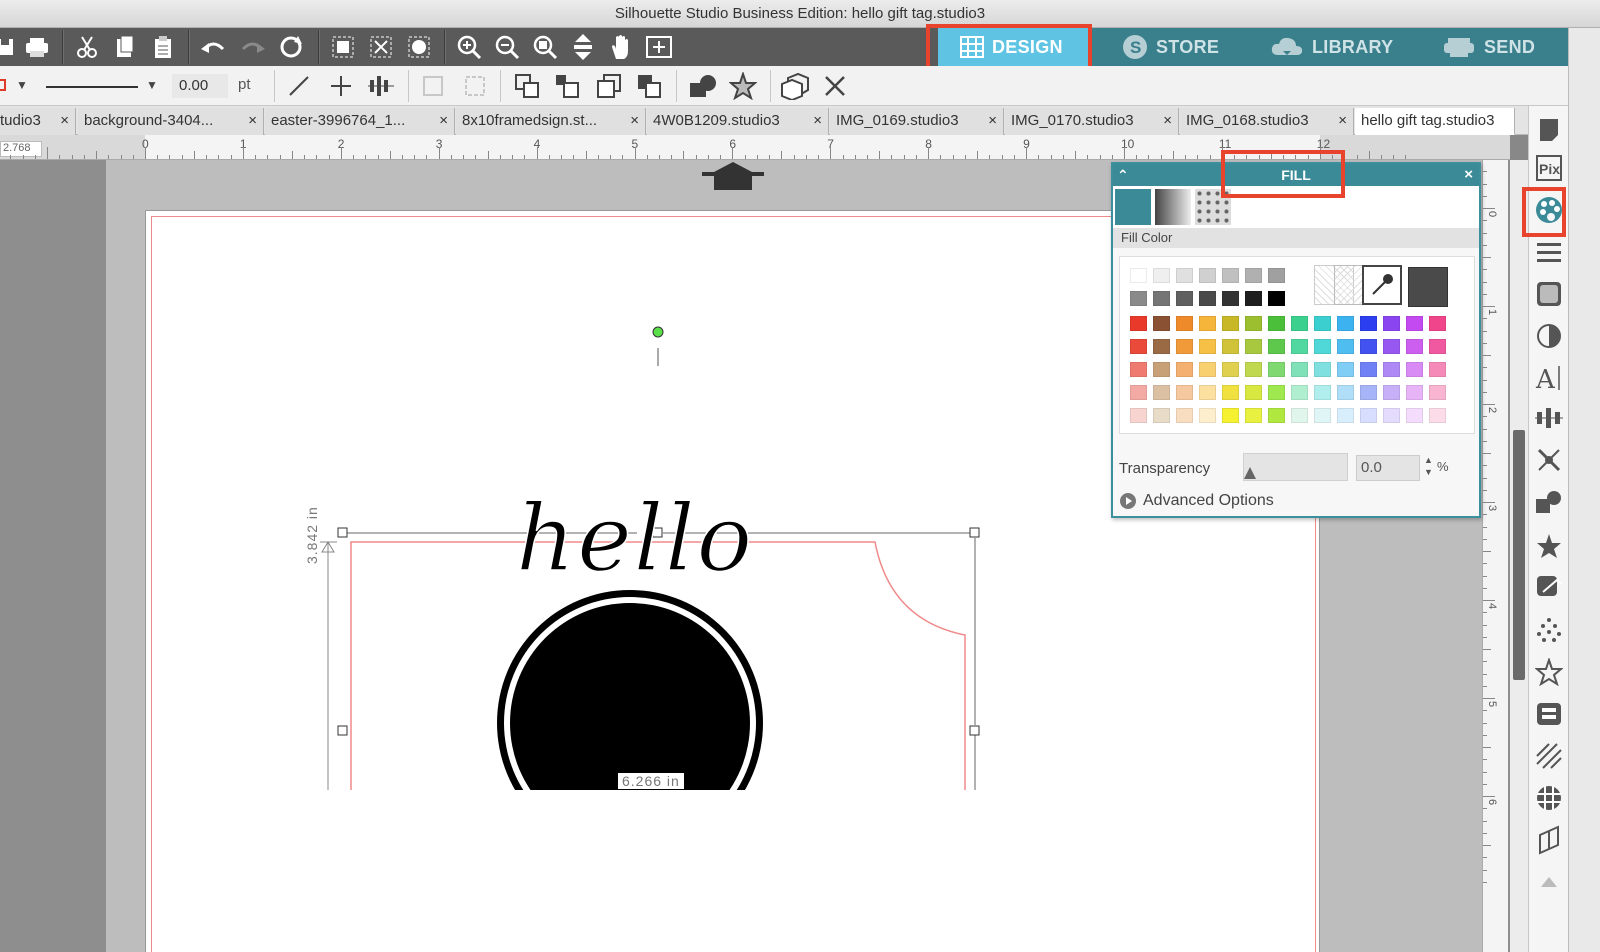 This screenshot has width=1600, height=952. What do you see at coordinates (1519, 556) in the screenshot?
I see `vertical-scrollbar` at bounding box center [1519, 556].